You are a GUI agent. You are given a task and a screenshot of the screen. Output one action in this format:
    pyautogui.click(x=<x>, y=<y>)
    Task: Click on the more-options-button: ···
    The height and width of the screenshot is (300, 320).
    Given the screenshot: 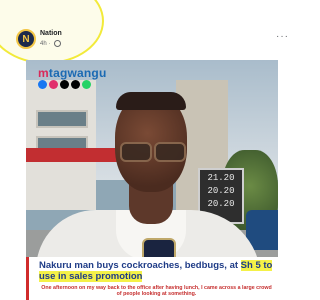 What is the action you would take?
    pyautogui.click(x=282, y=36)
    